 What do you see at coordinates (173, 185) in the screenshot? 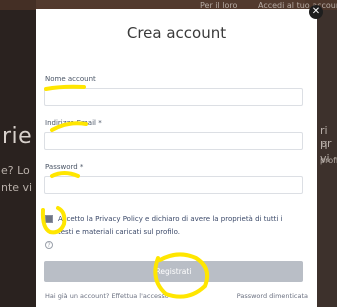
I see `password-input` at bounding box center [173, 185].